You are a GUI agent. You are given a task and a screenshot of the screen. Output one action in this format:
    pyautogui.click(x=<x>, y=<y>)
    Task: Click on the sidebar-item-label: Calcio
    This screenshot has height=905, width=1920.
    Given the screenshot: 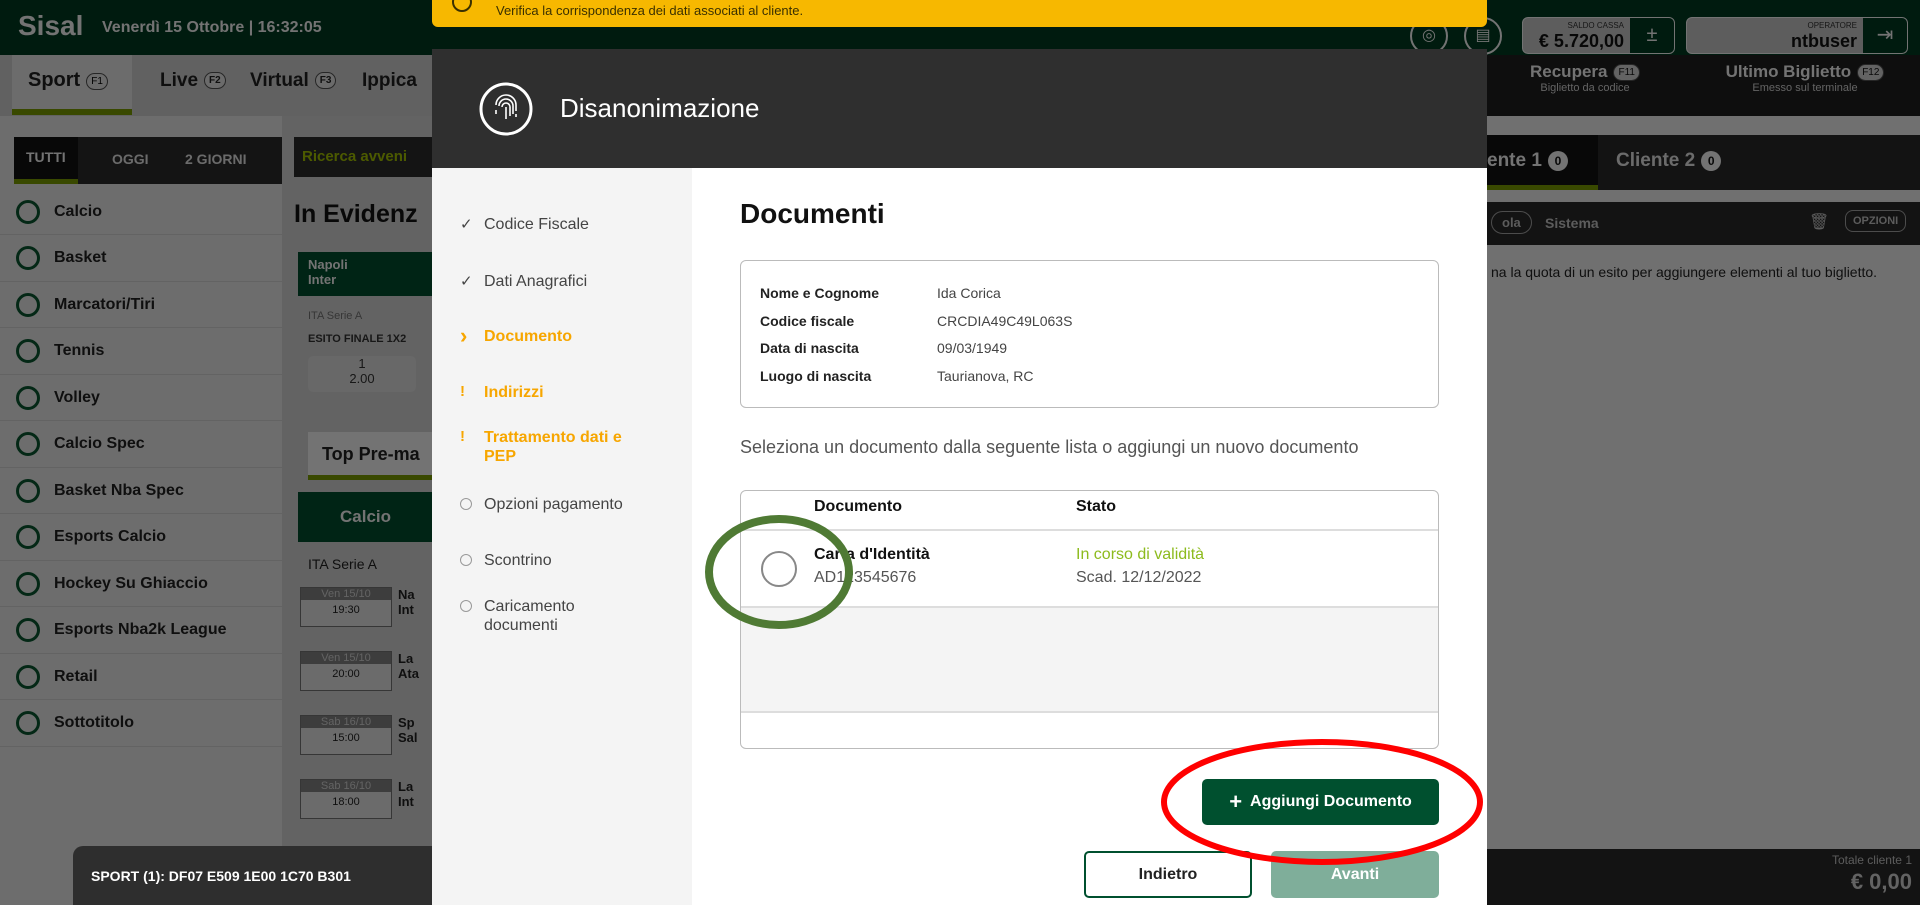 What is the action you would take?
    pyautogui.click(x=78, y=211)
    